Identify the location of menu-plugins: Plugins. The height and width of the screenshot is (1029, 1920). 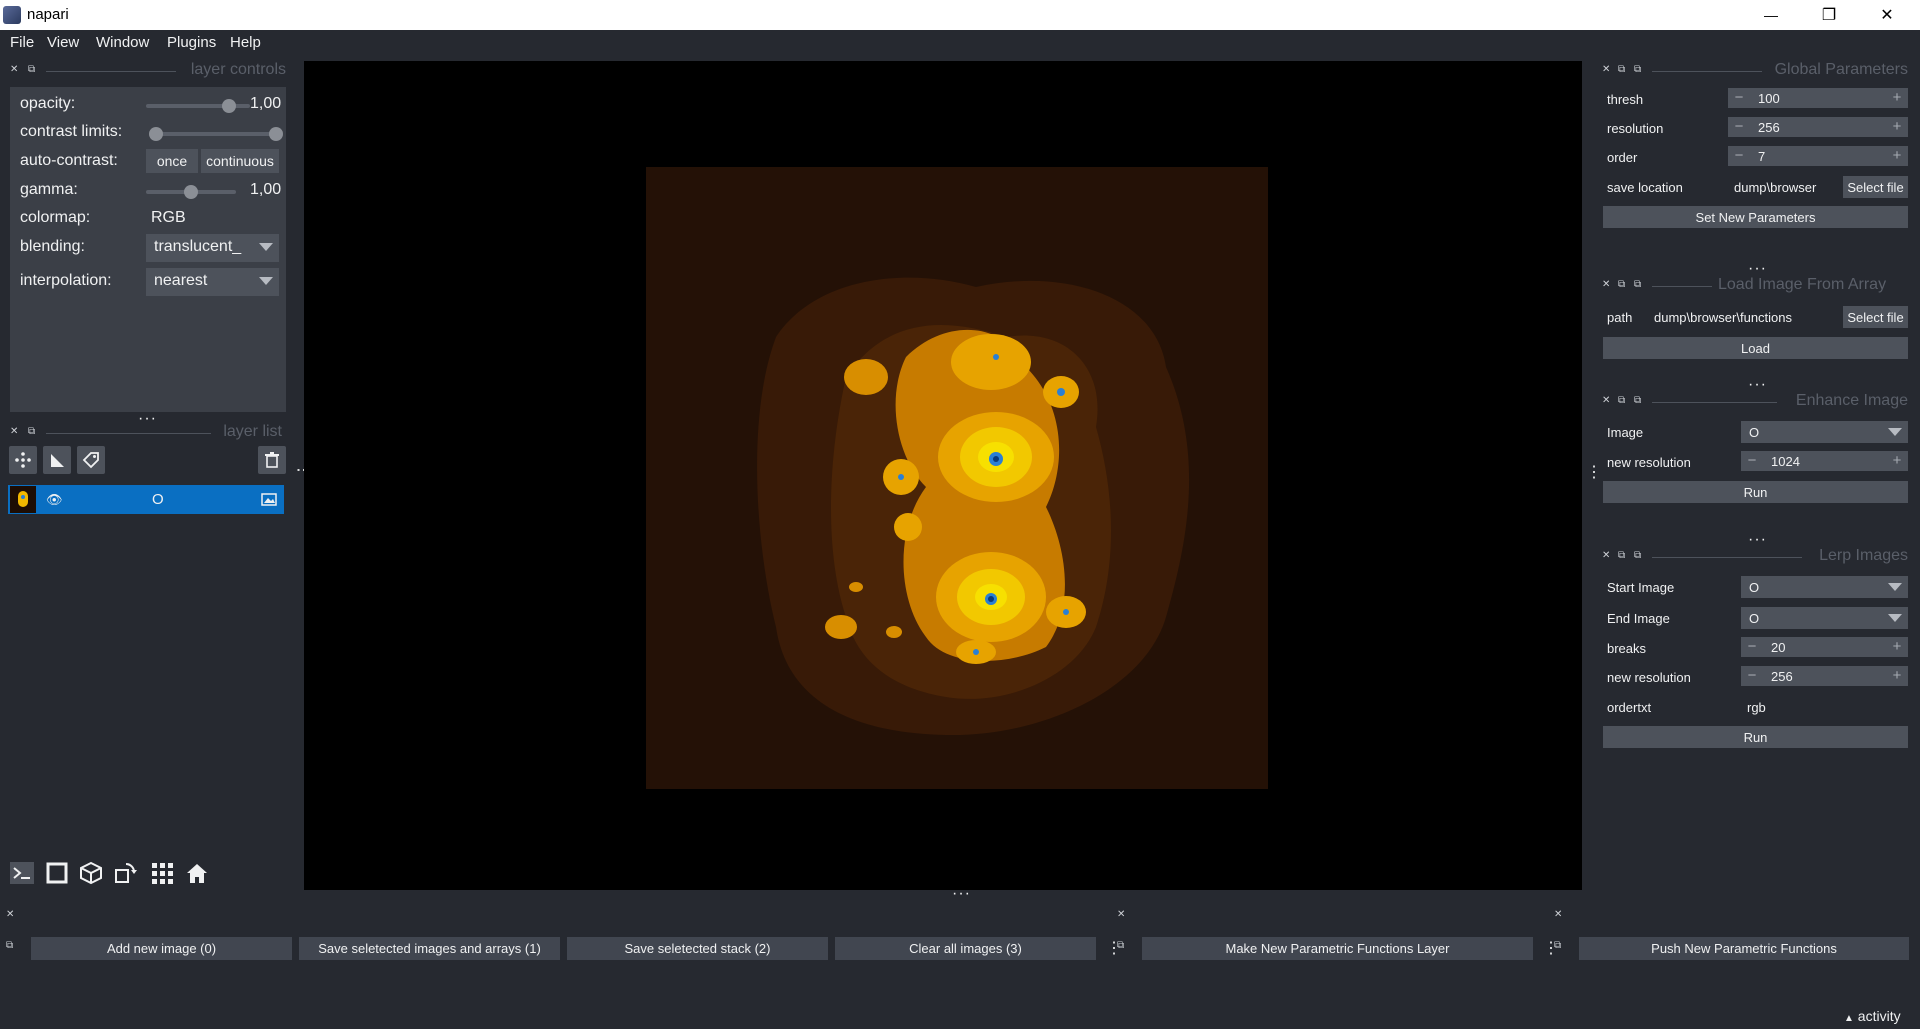
(191, 42).